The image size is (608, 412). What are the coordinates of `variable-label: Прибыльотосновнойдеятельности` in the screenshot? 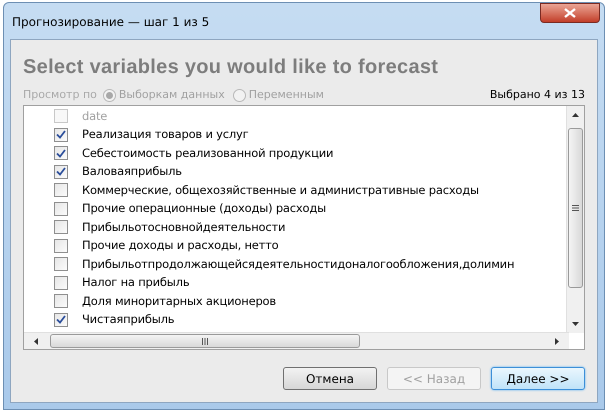 It's located at (184, 227).